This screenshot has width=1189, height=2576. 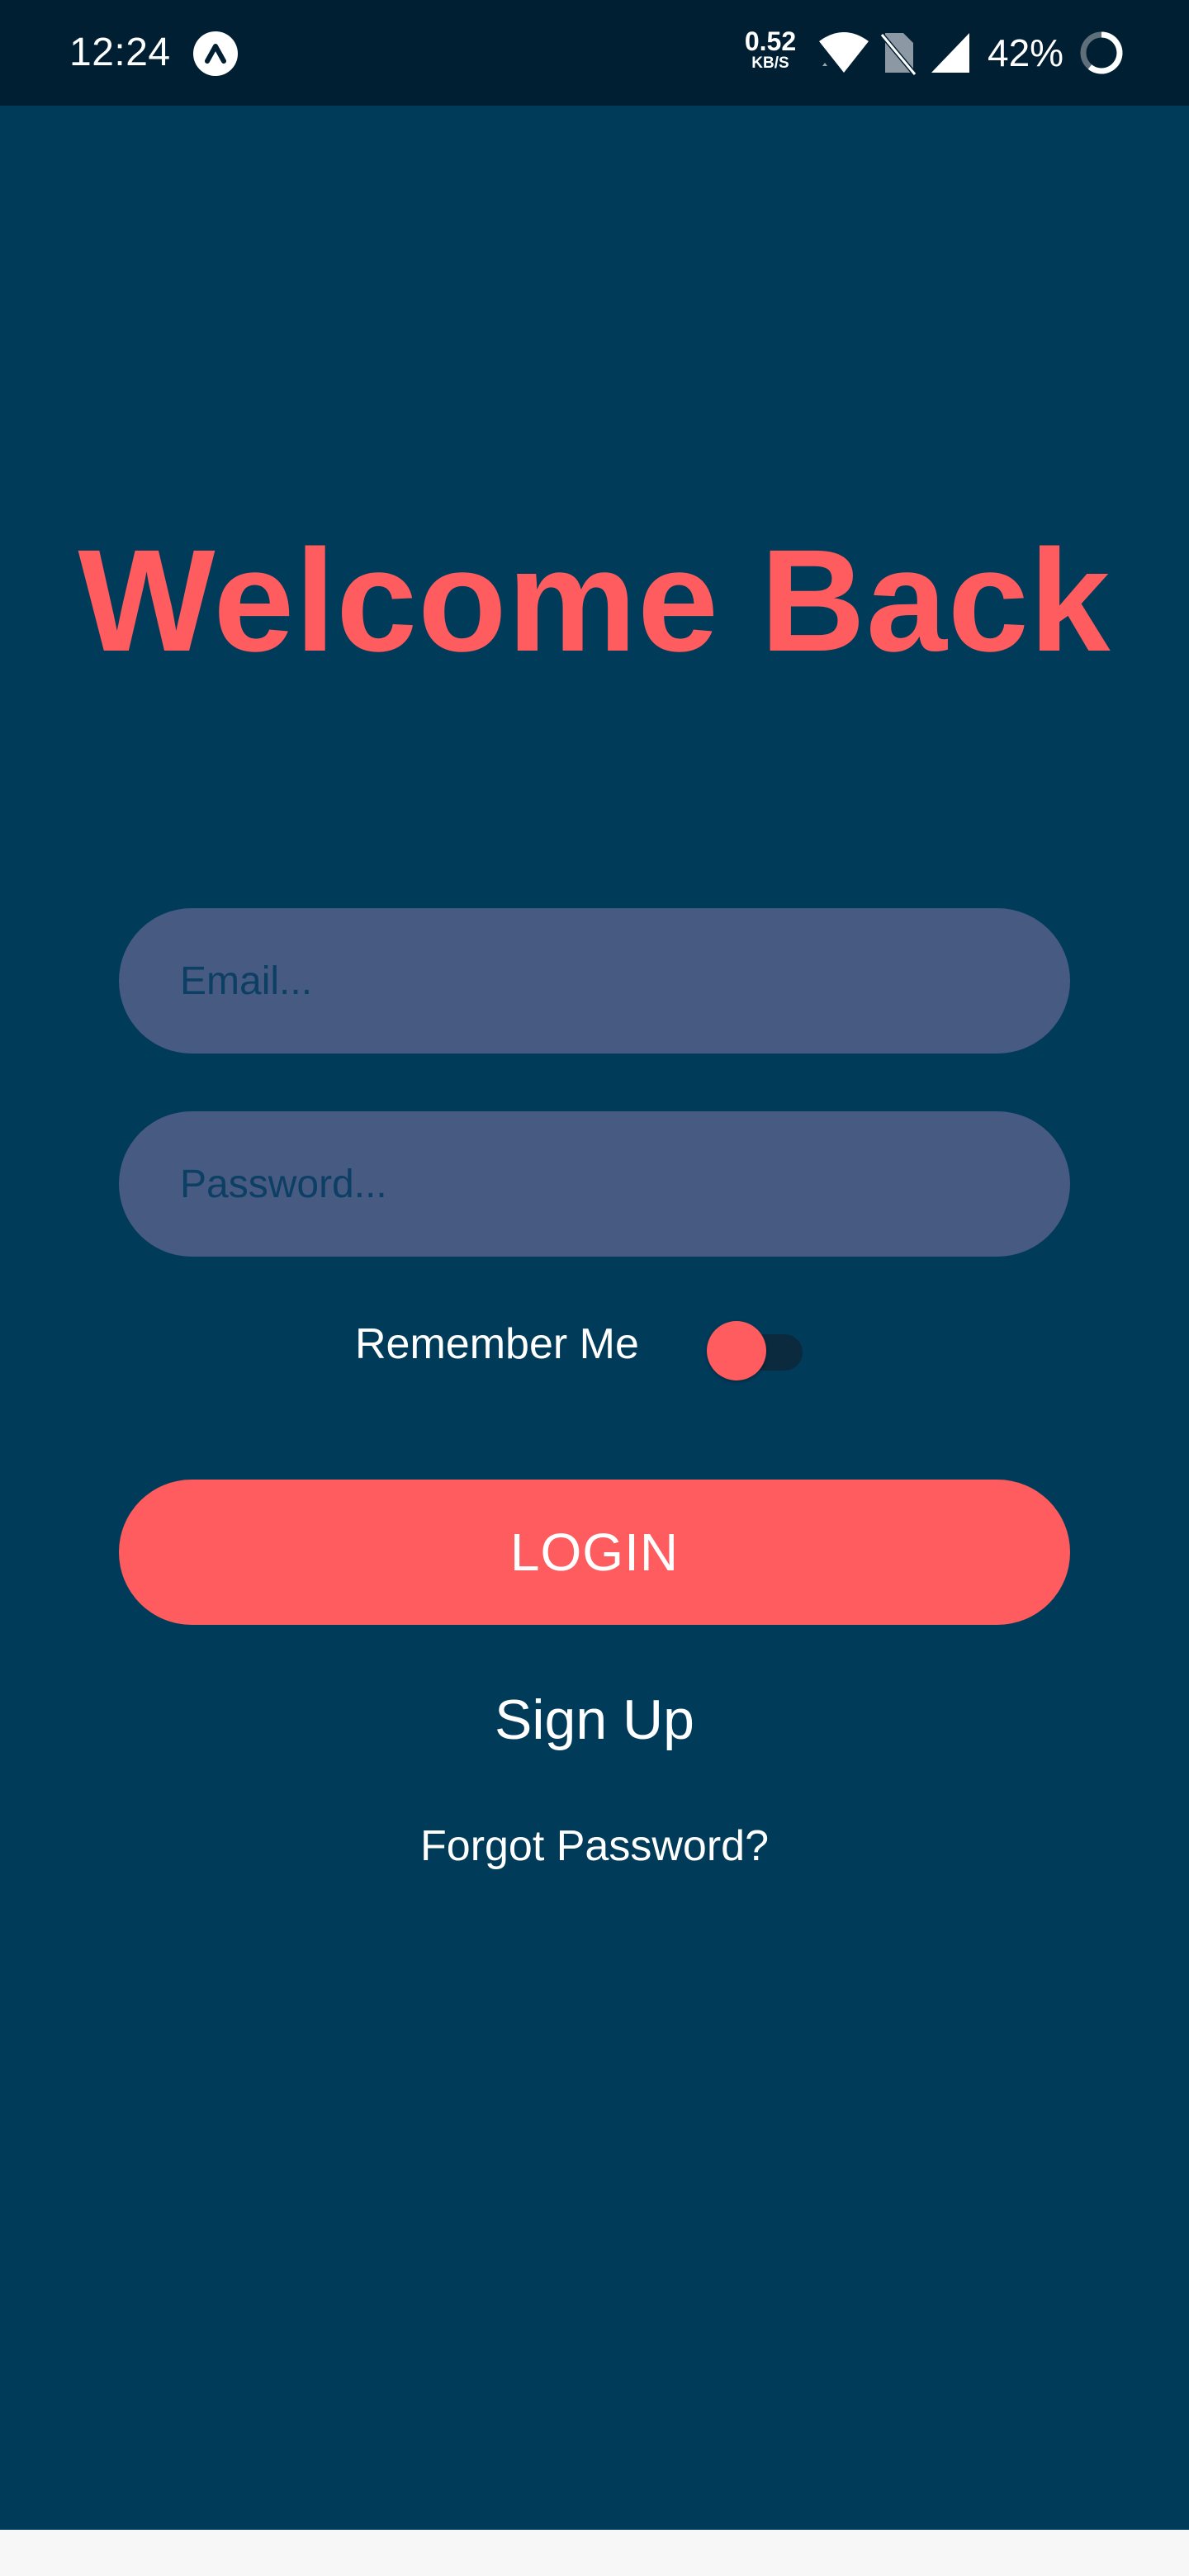 What do you see at coordinates (215, 53) in the screenshot?
I see `app-notification-icon` at bounding box center [215, 53].